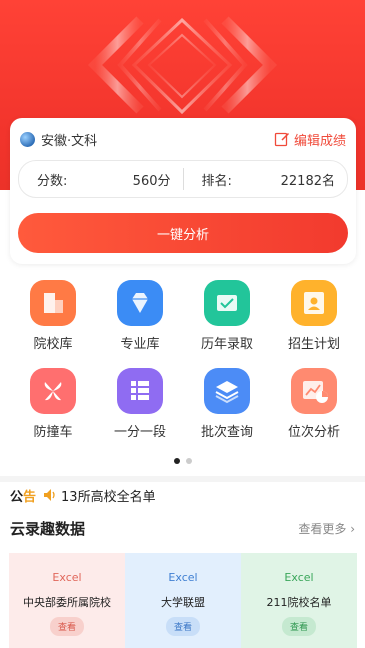  I want to click on layers-icon, so click(227, 391).